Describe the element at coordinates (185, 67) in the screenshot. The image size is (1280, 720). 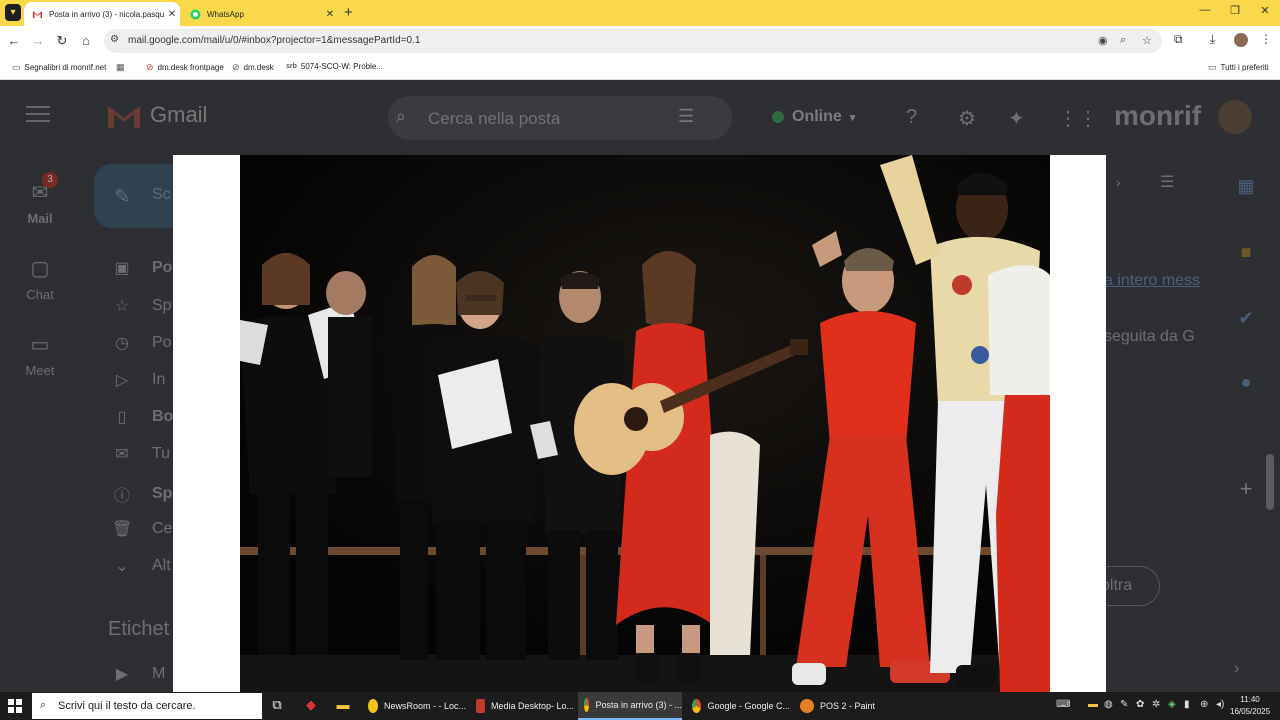
I see `bookmark-item: ⊘ dm.desk frontpage` at that location.